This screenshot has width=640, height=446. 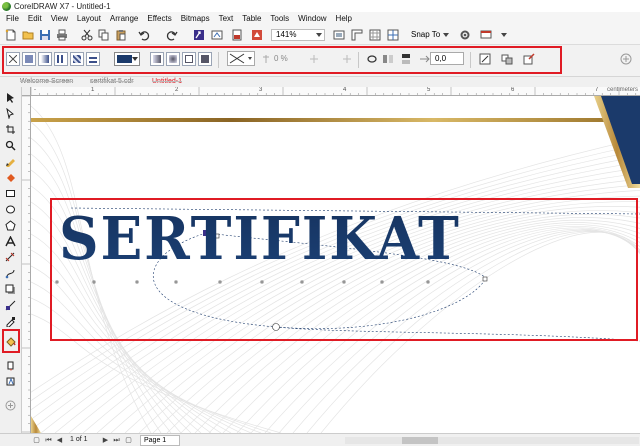 What do you see at coordinates (430, 35) in the screenshot?
I see `snap-to-select: Snap To` at bounding box center [430, 35].